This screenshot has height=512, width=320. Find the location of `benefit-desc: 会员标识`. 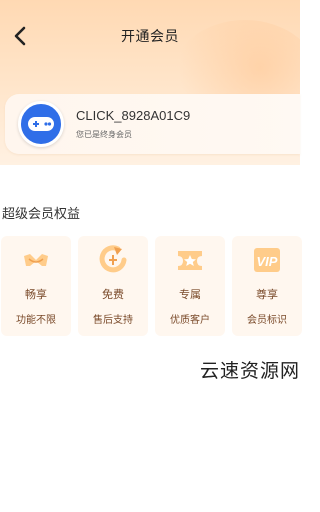

benefit-desc: 会员标识 is located at coordinates (267, 320).